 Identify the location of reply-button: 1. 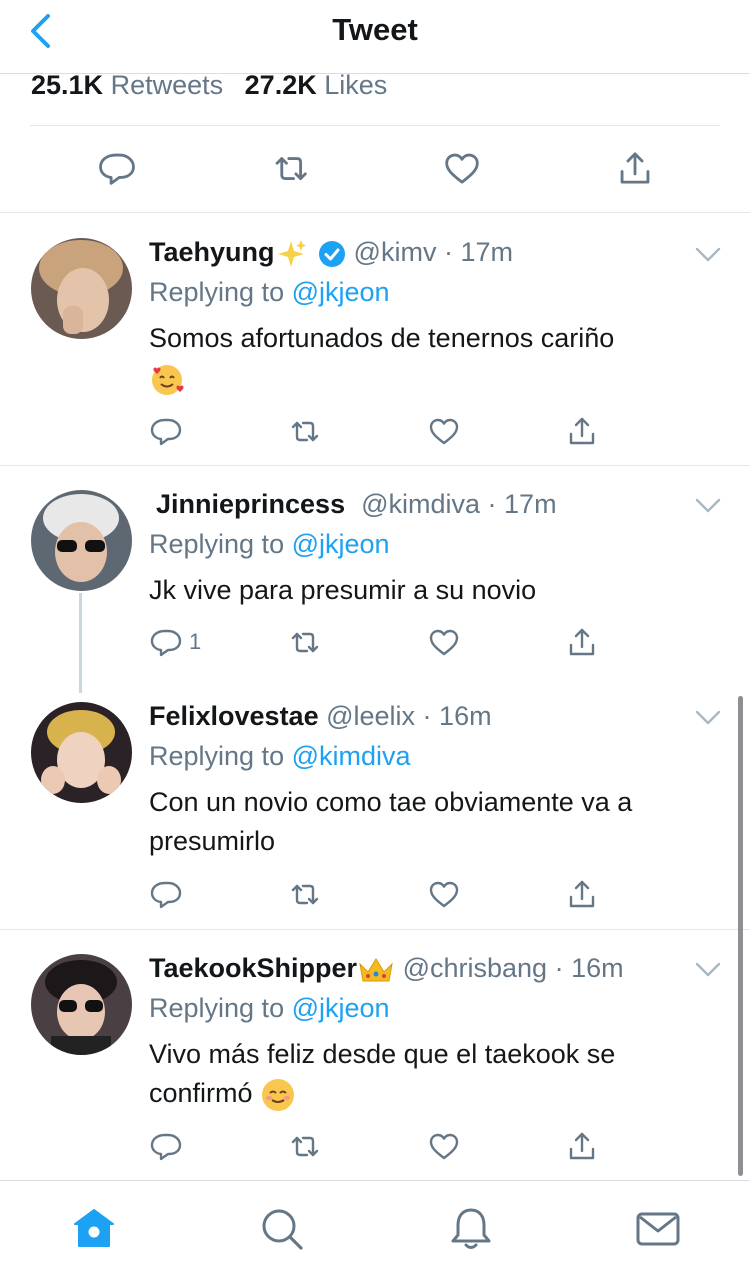
(175, 642).